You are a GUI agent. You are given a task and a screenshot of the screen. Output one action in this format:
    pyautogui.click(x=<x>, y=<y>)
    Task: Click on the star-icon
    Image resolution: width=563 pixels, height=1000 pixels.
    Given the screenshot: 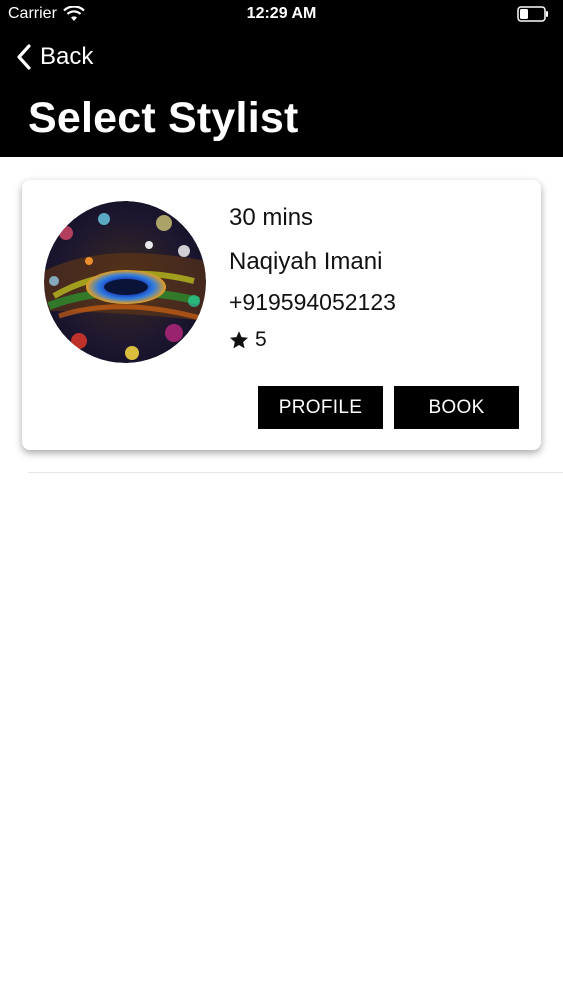 What is the action you would take?
    pyautogui.click(x=239, y=340)
    